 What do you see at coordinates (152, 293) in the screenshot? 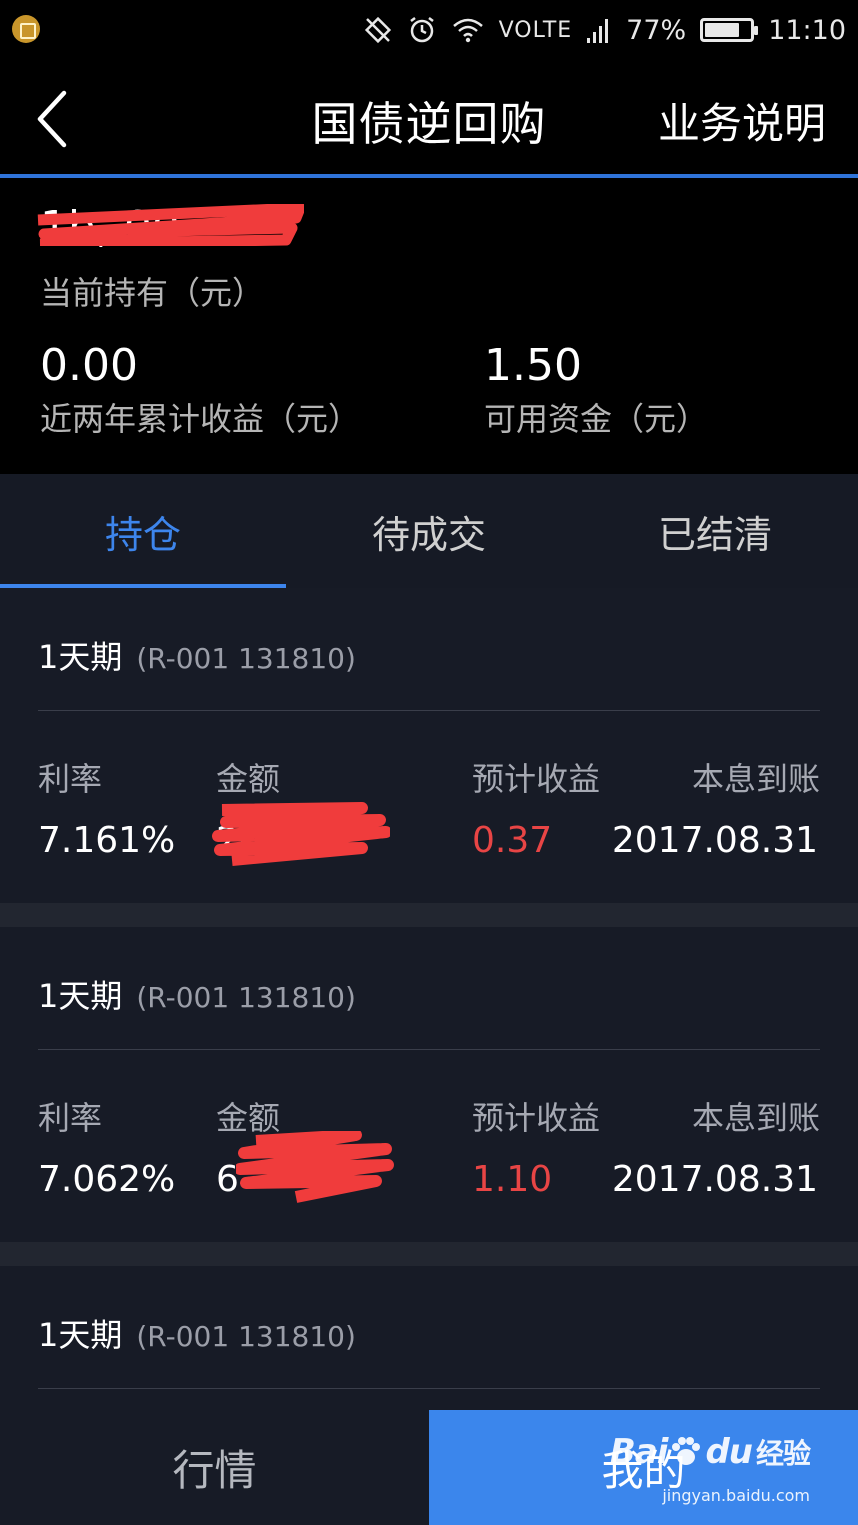
I see `holding-label: 当前持有（元）` at bounding box center [152, 293].